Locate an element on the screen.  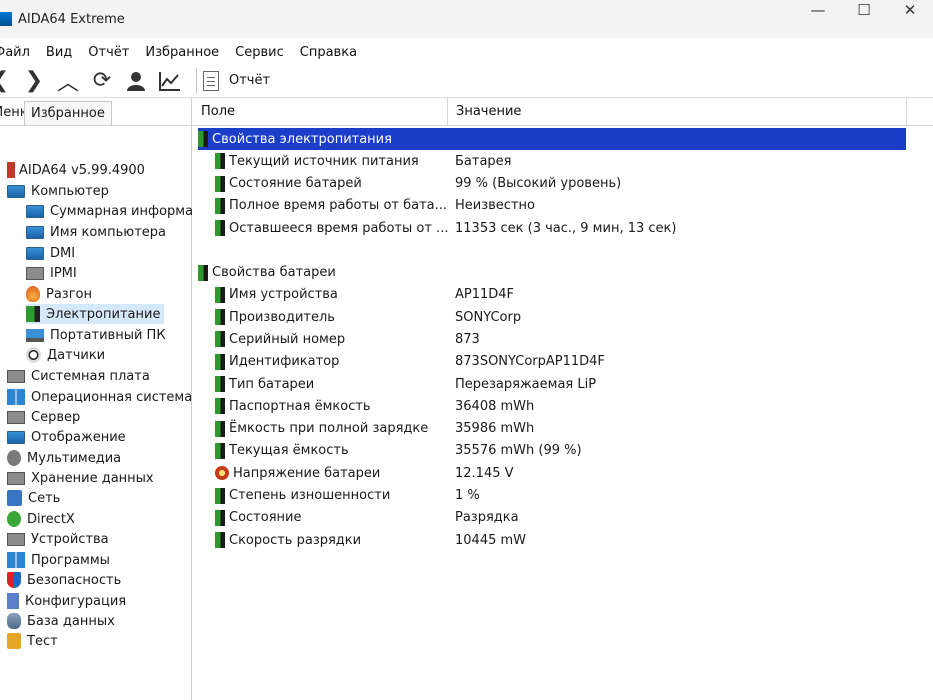
property-row: Полное время работы от бата... Неизвестно is located at coordinates (549, 206).